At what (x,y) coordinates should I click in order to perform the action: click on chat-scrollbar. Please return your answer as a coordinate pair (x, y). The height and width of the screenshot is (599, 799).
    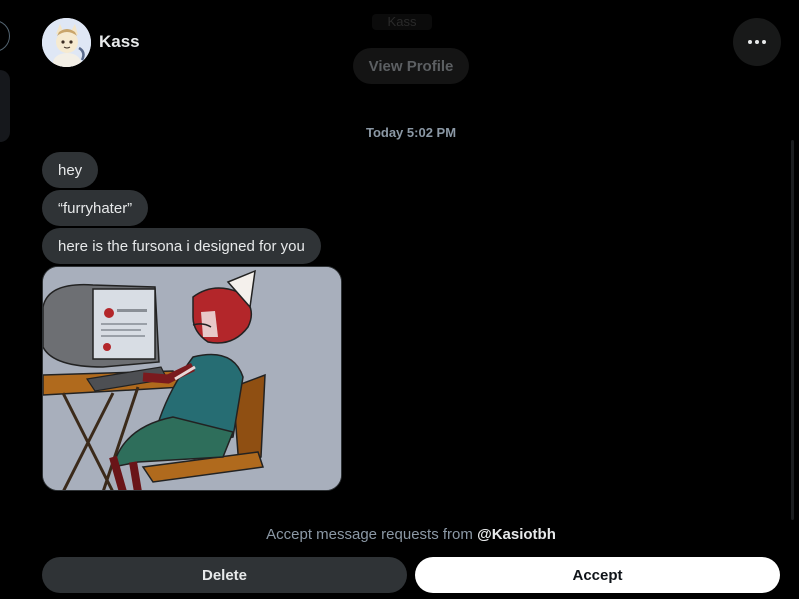
    Looking at the image, I should click on (792, 330).